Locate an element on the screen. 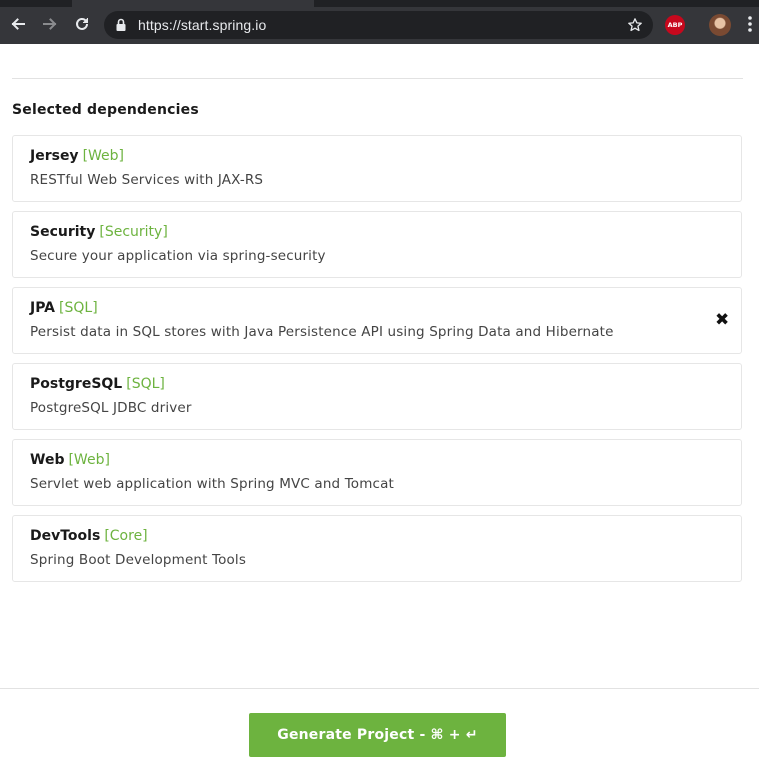  remove-dependency-icon: ✖ is located at coordinates (722, 320).